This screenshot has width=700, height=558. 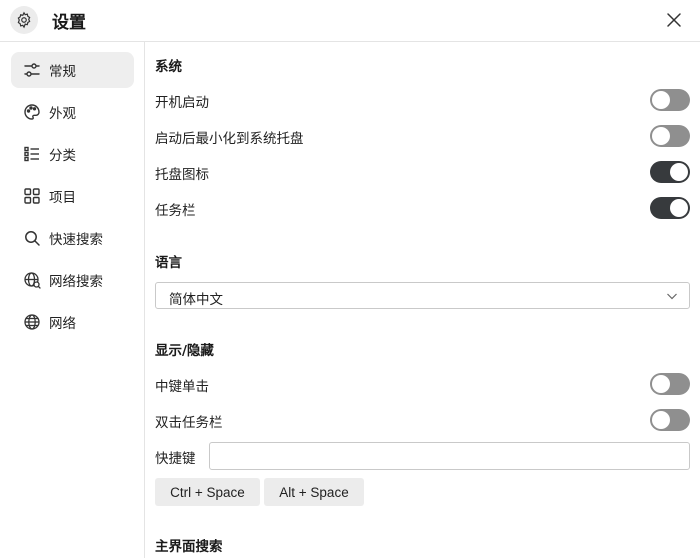 What do you see at coordinates (62, 324) in the screenshot?
I see `sidebar-item-label: 网络` at bounding box center [62, 324].